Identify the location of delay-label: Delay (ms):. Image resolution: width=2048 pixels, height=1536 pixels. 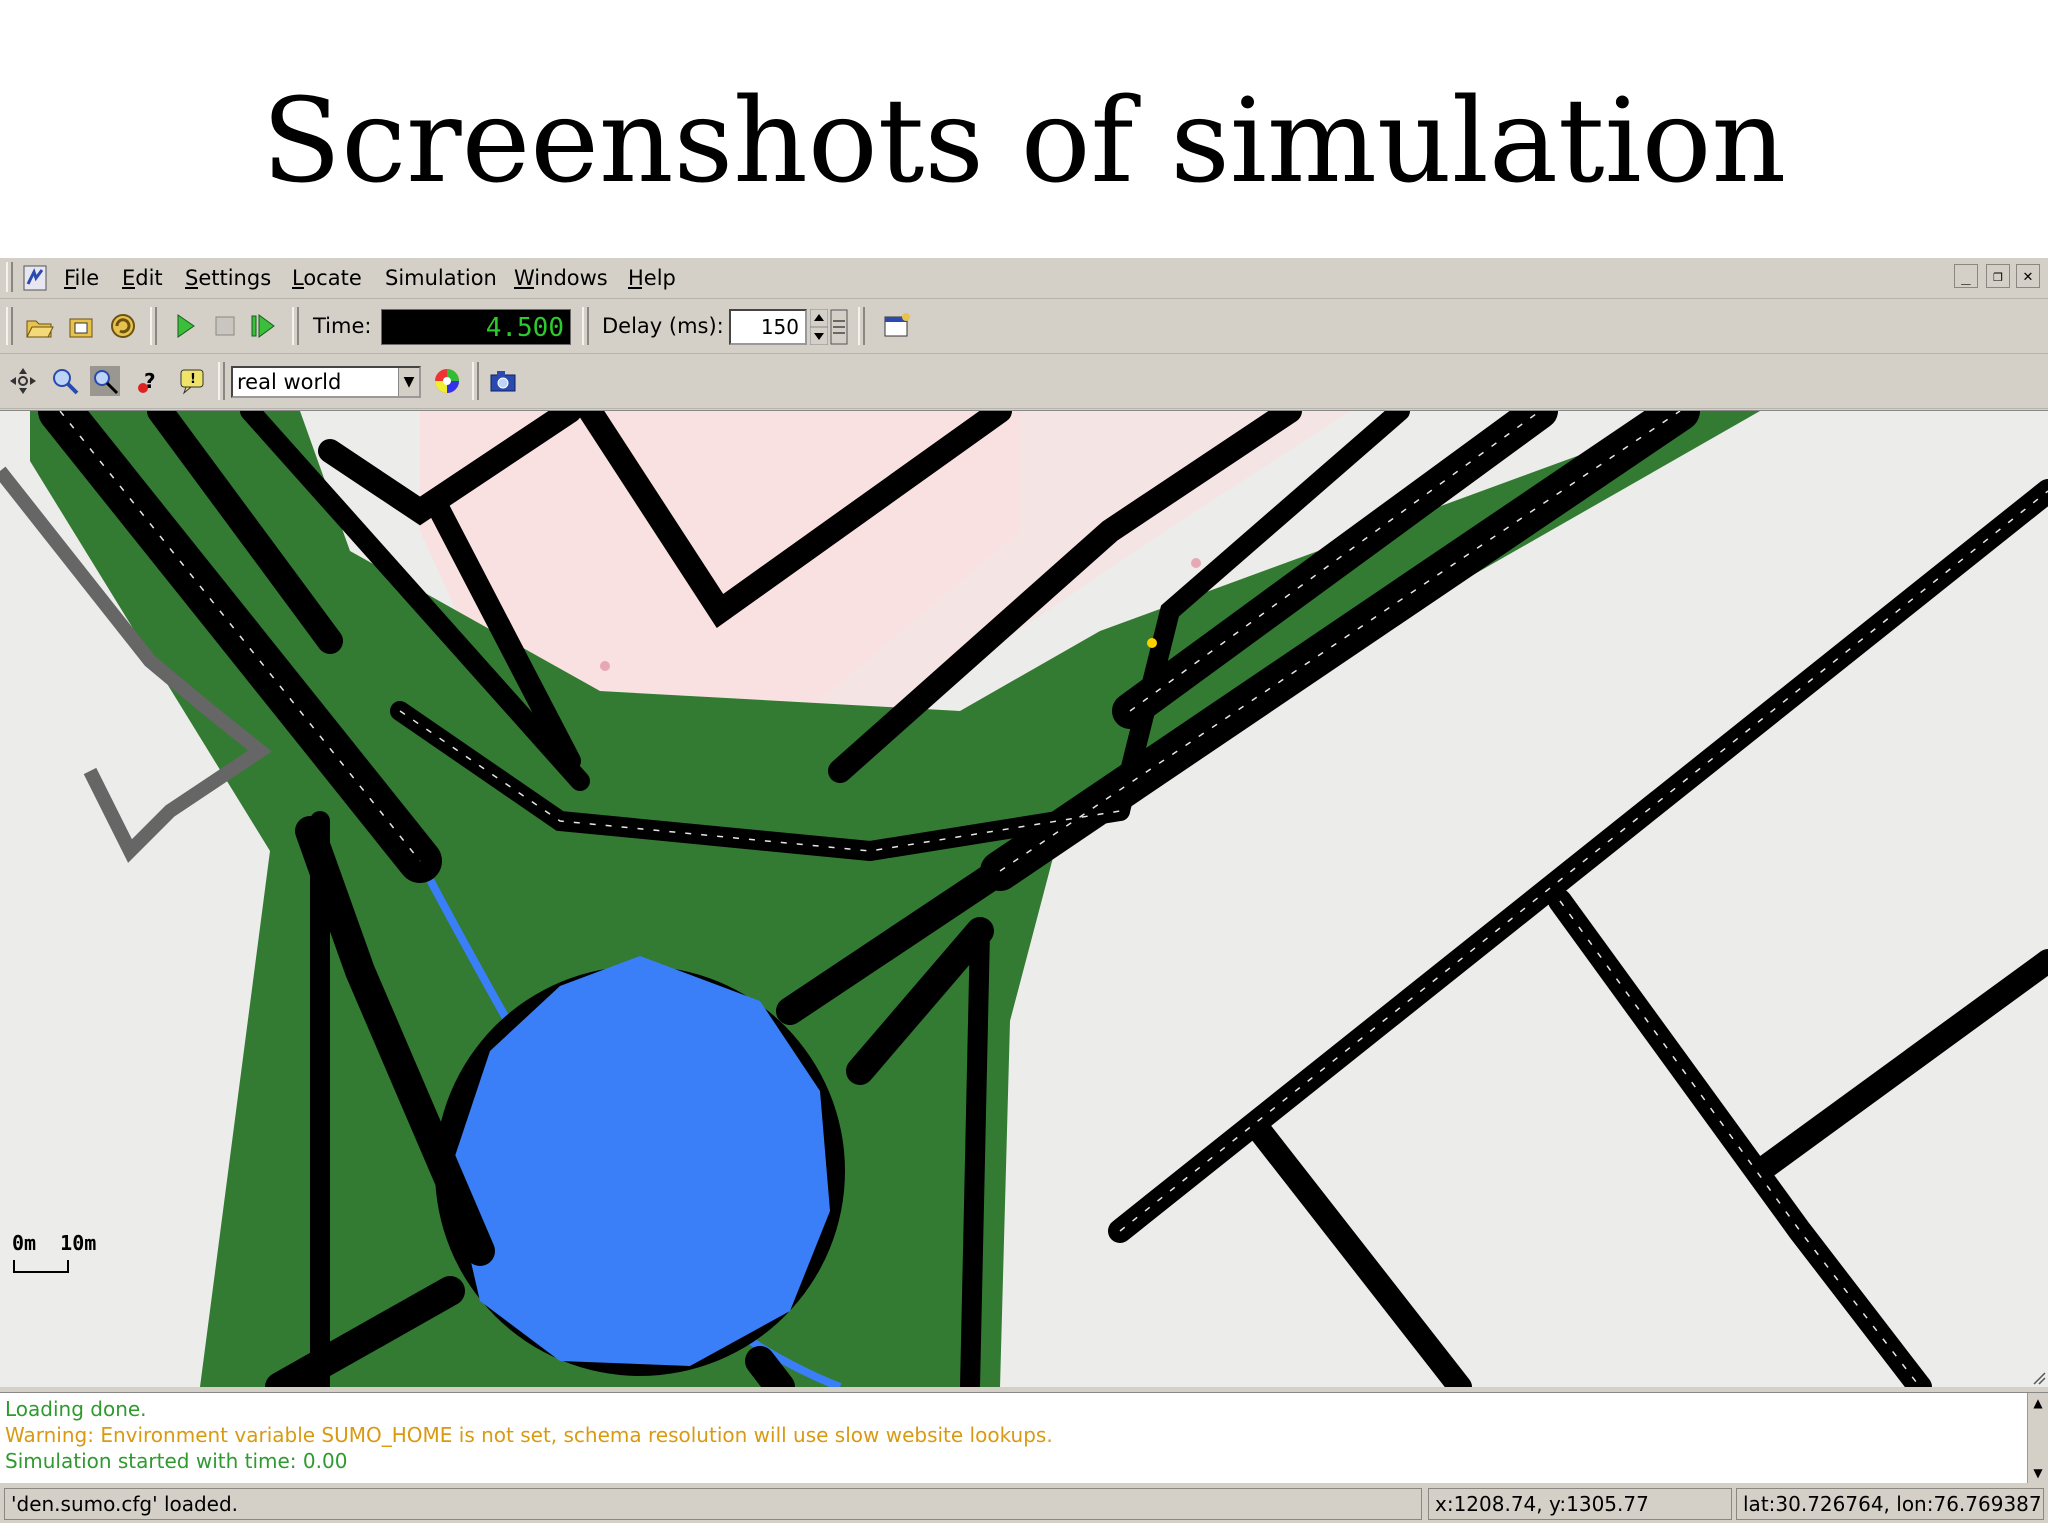
(663, 326).